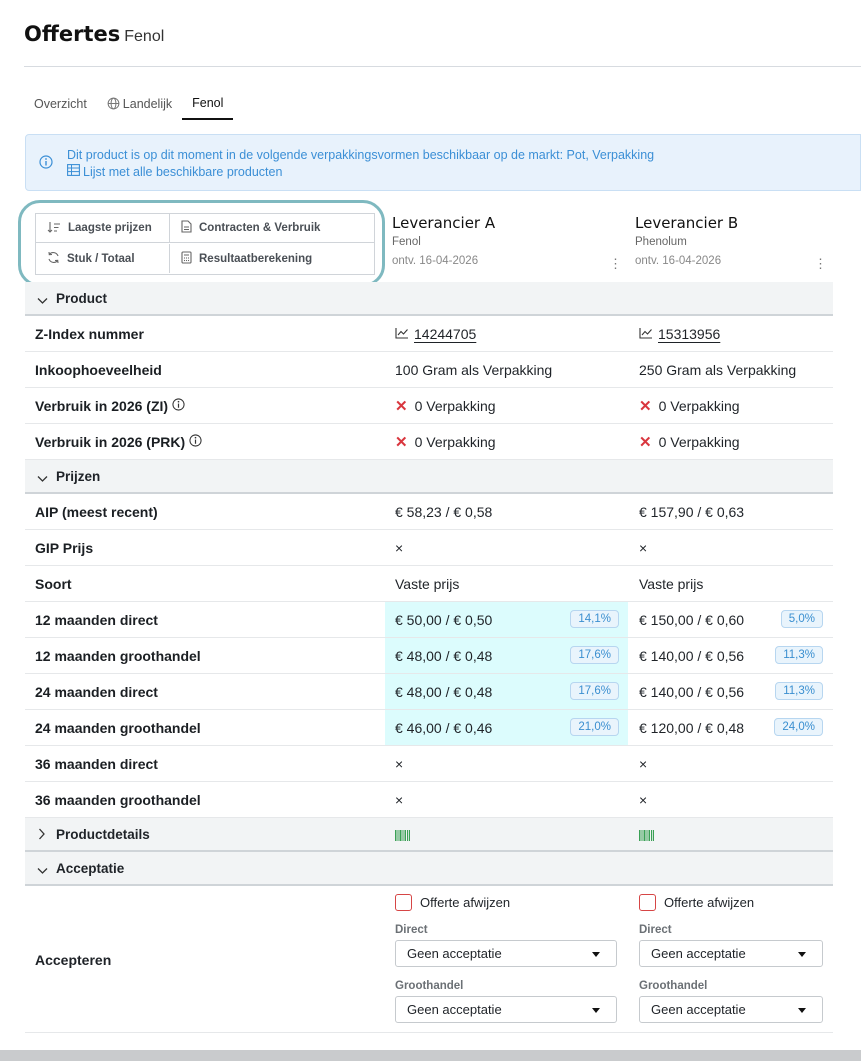 Image resolution: width=861 pixels, height=1061 pixels. Describe the element at coordinates (429, 835) in the screenshot. I see `section-productdetails: Productdetails` at that location.